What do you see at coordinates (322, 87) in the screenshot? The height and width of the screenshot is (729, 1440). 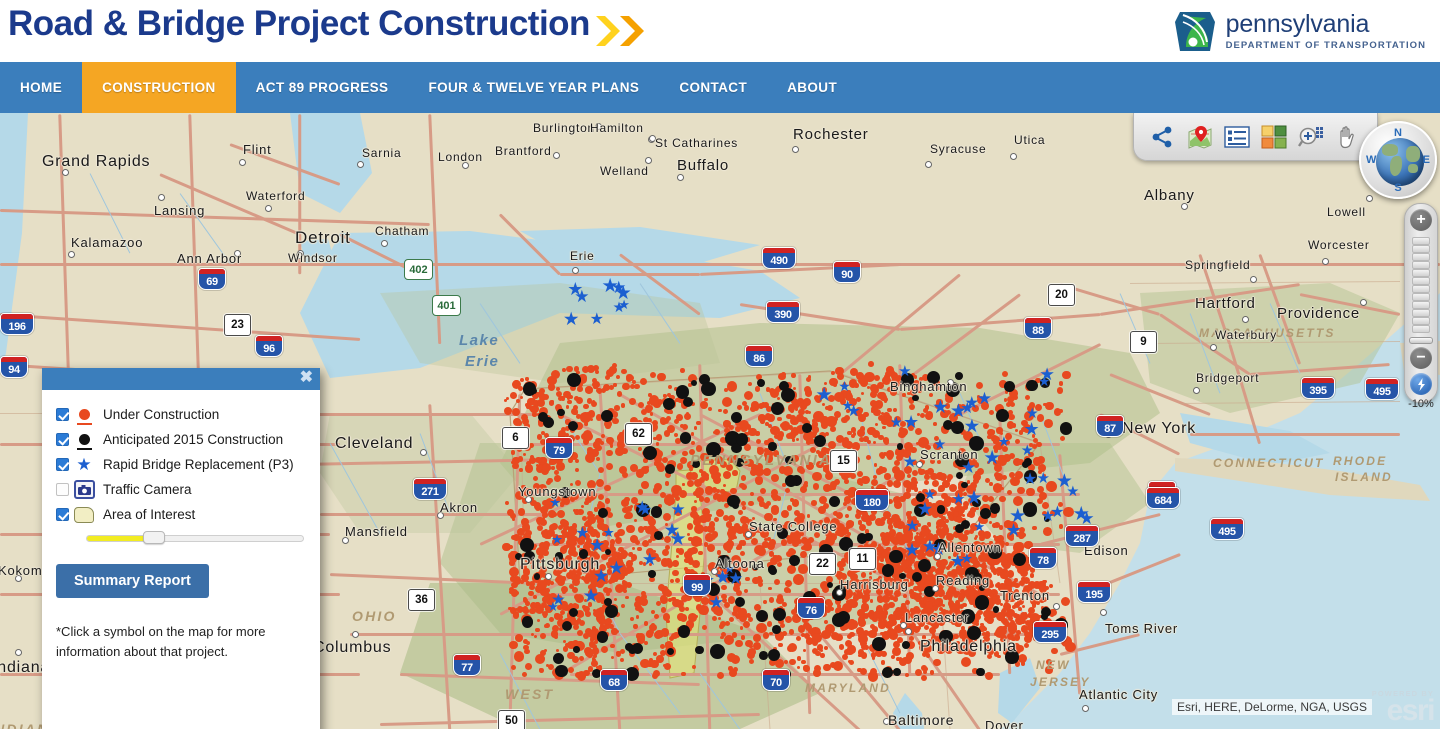 I see `nav-item-act-89-progress: ACT 89 PROGRESS` at bounding box center [322, 87].